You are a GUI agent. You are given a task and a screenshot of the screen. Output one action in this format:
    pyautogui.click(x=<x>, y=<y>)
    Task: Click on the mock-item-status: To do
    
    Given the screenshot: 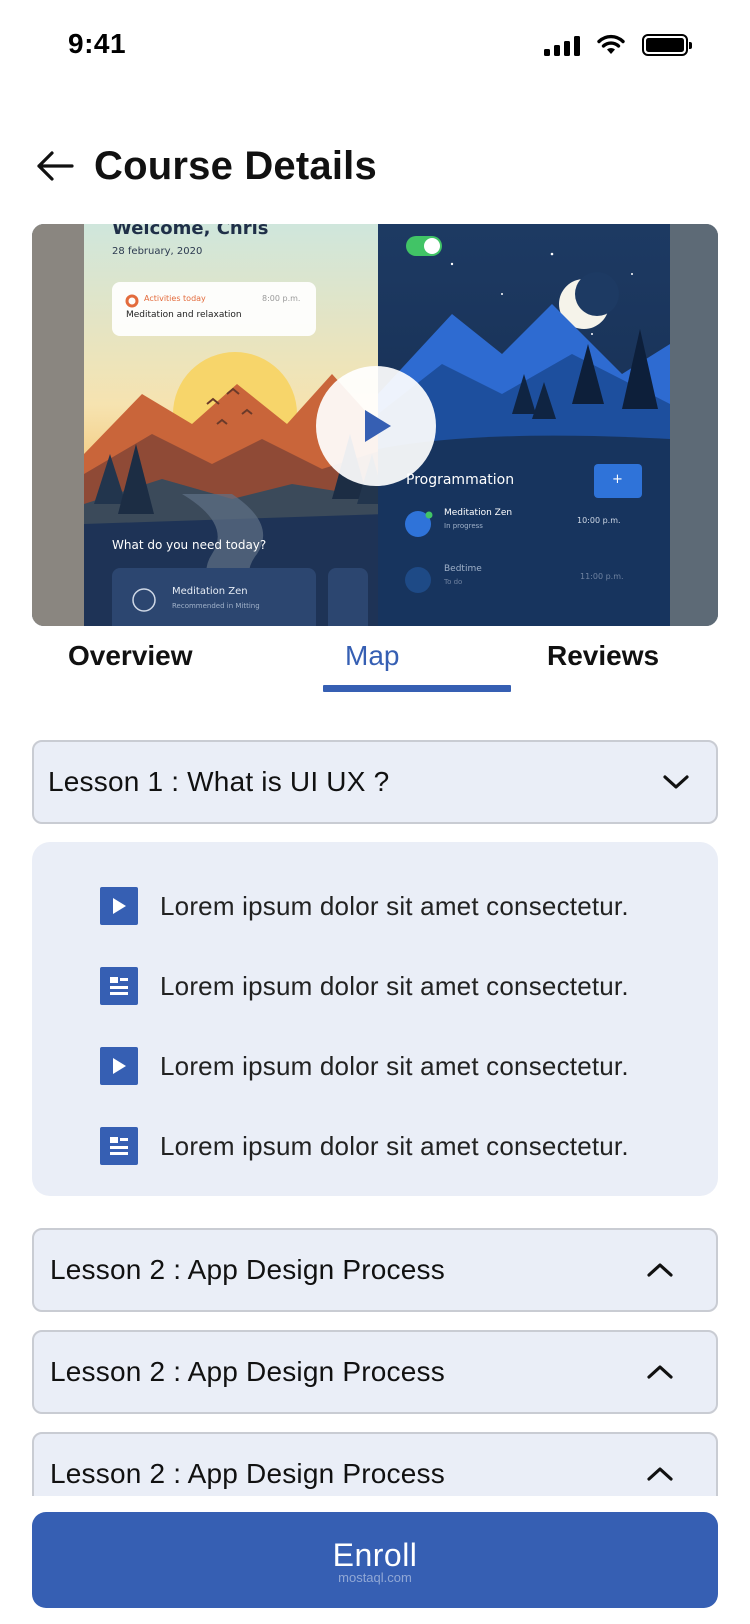 What is the action you would take?
    pyautogui.click(x=453, y=582)
    